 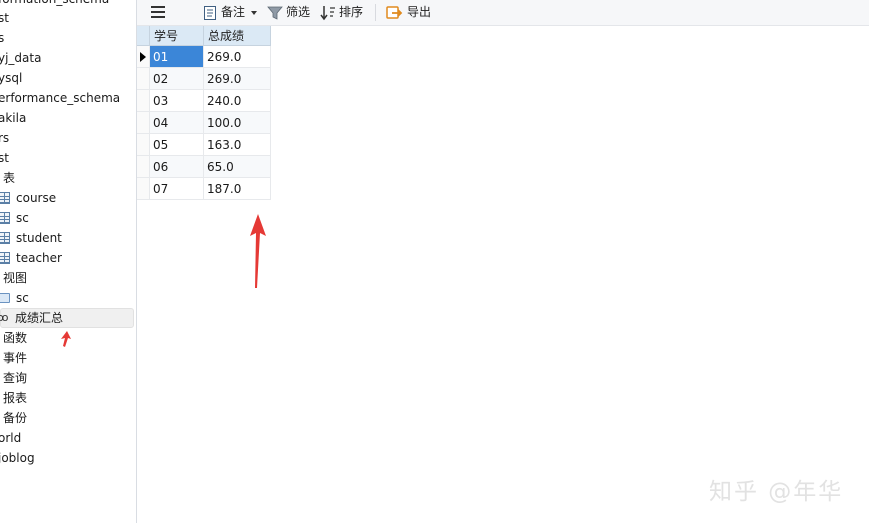 I want to click on tree-group-functions: 函数, so click(x=15, y=338).